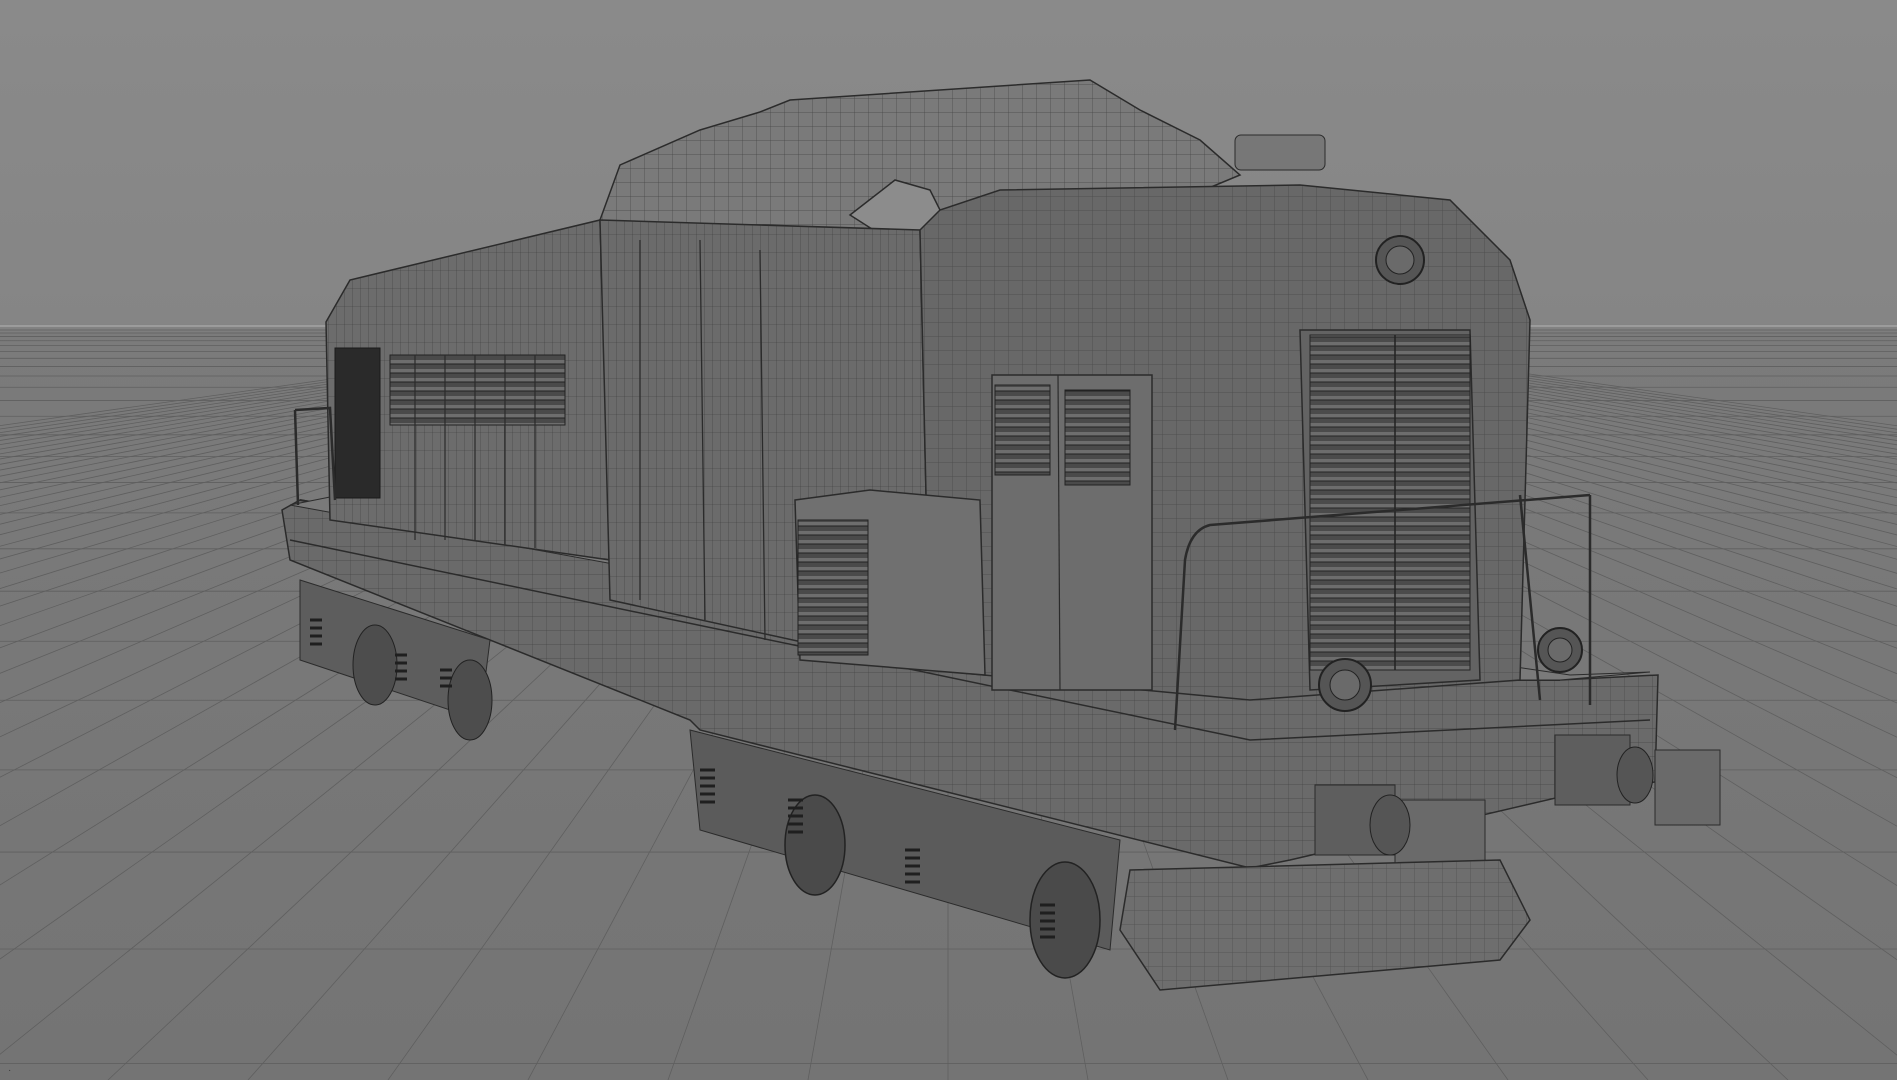 The width and height of the screenshot is (1897, 1080). Describe the element at coordinates (1637, 780) in the screenshot. I see `buffer-icon` at that location.